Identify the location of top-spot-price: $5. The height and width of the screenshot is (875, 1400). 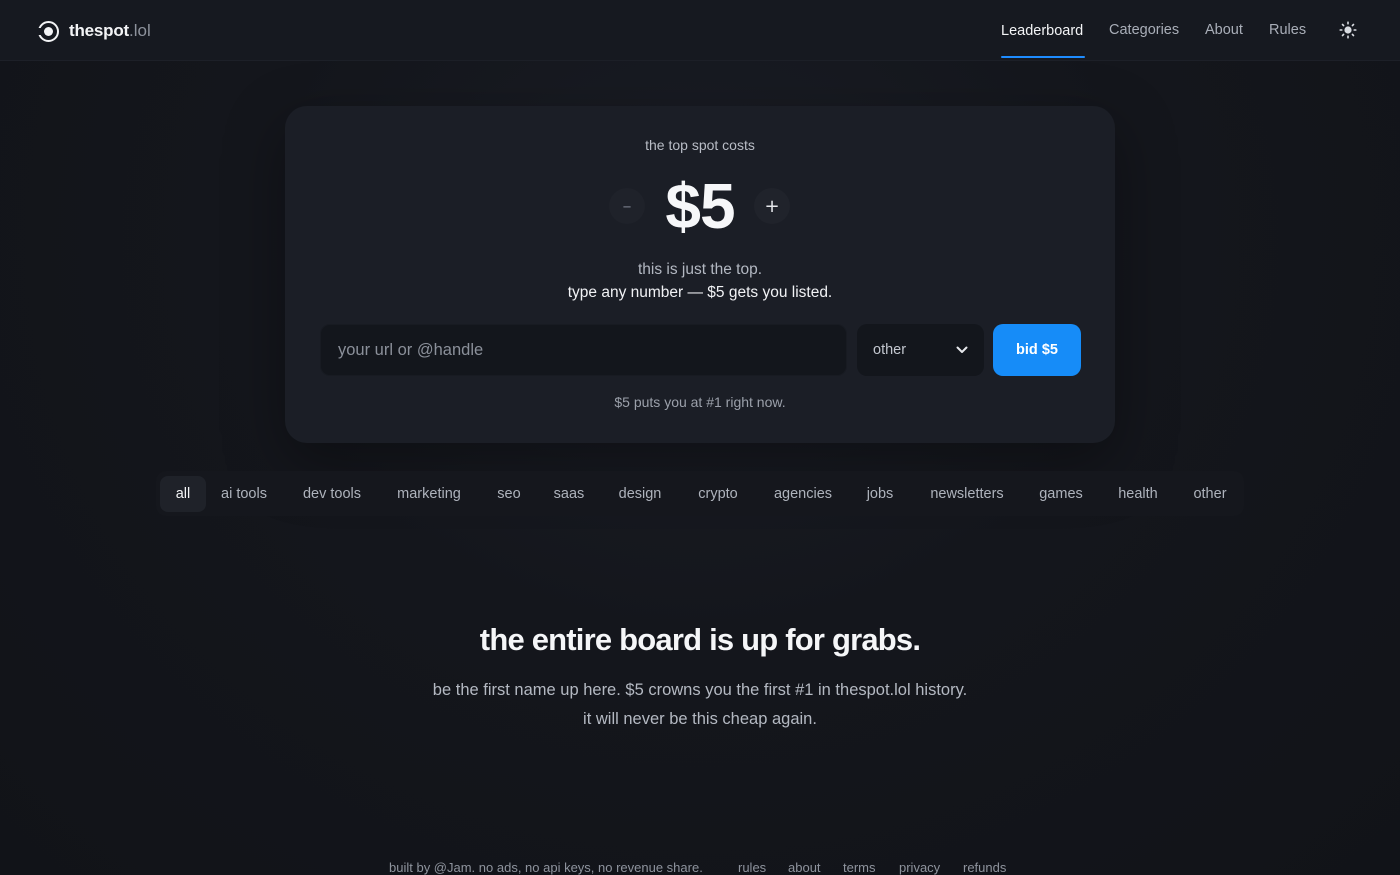
(700, 206).